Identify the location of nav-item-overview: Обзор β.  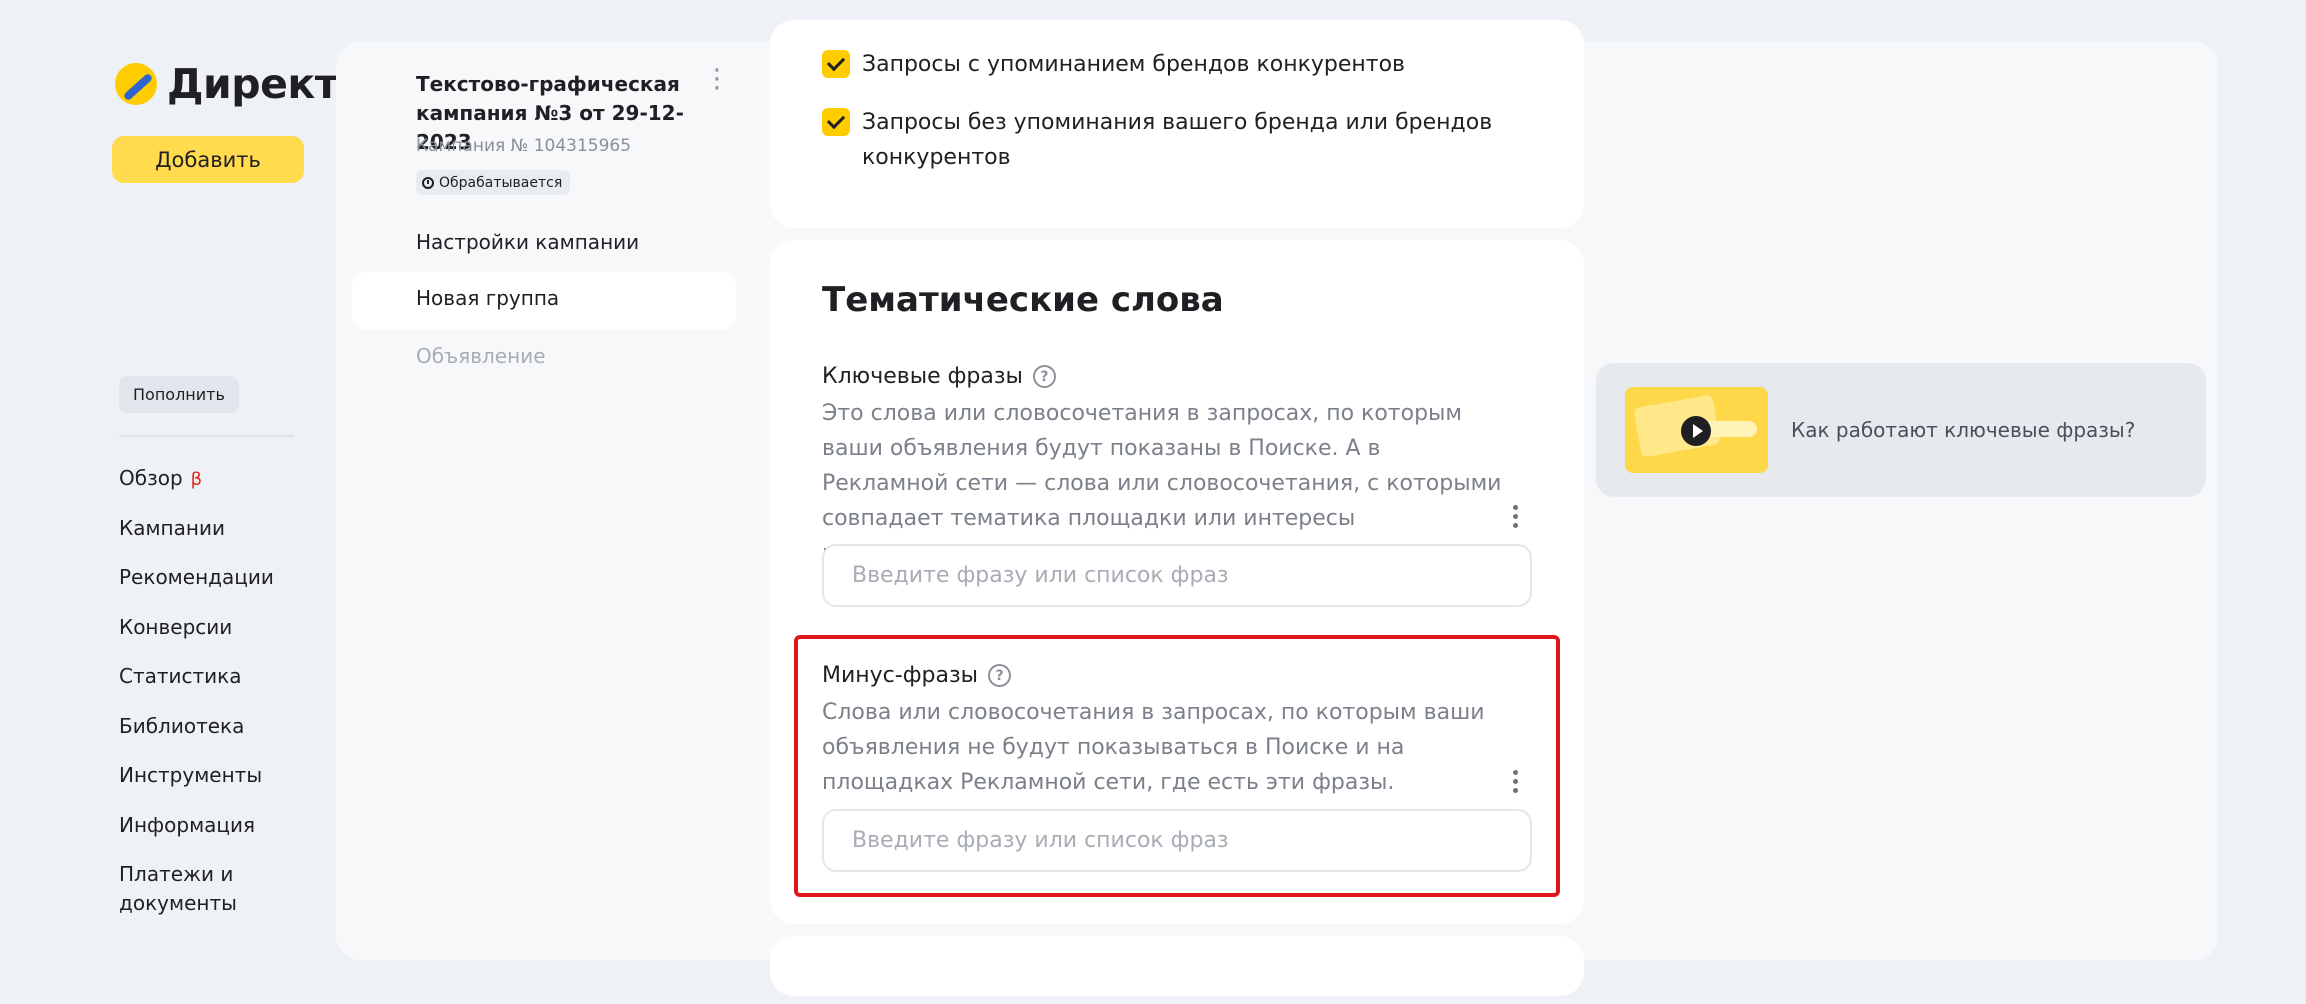
(196, 489).